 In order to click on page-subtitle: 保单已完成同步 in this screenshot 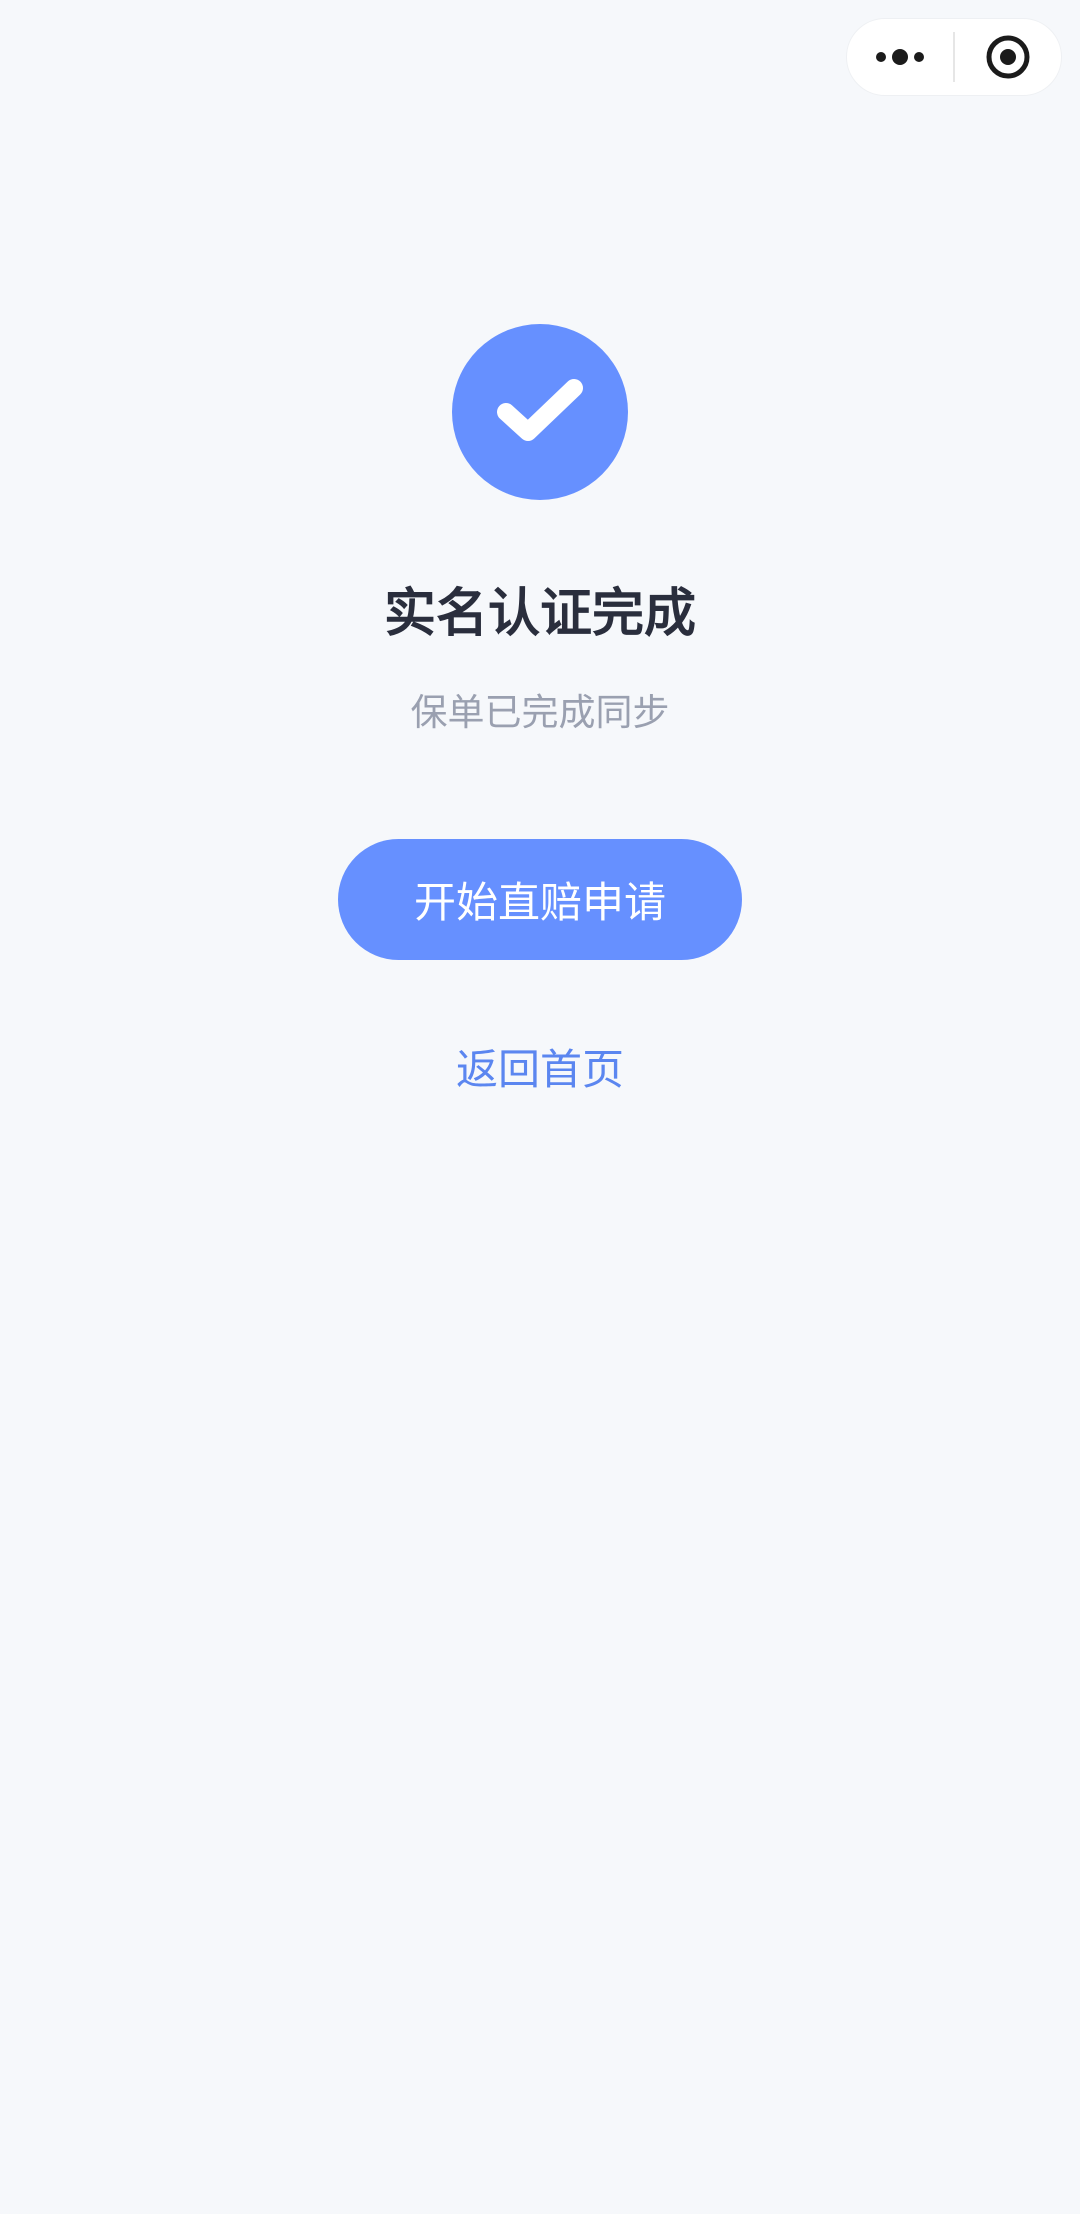, I will do `click(540, 712)`.